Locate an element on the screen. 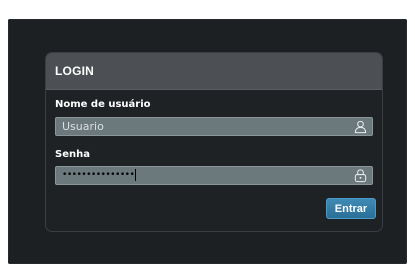 This screenshot has width=415, height=269. password-input: ••••••••••••••• is located at coordinates (99, 175).